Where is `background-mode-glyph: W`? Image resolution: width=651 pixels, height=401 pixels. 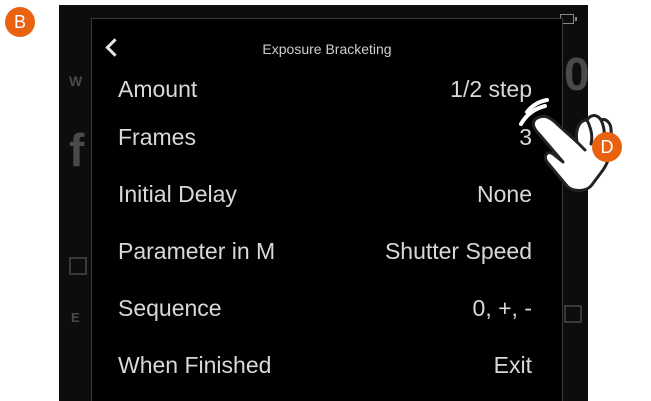 background-mode-glyph: W is located at coordinates (76, 81).